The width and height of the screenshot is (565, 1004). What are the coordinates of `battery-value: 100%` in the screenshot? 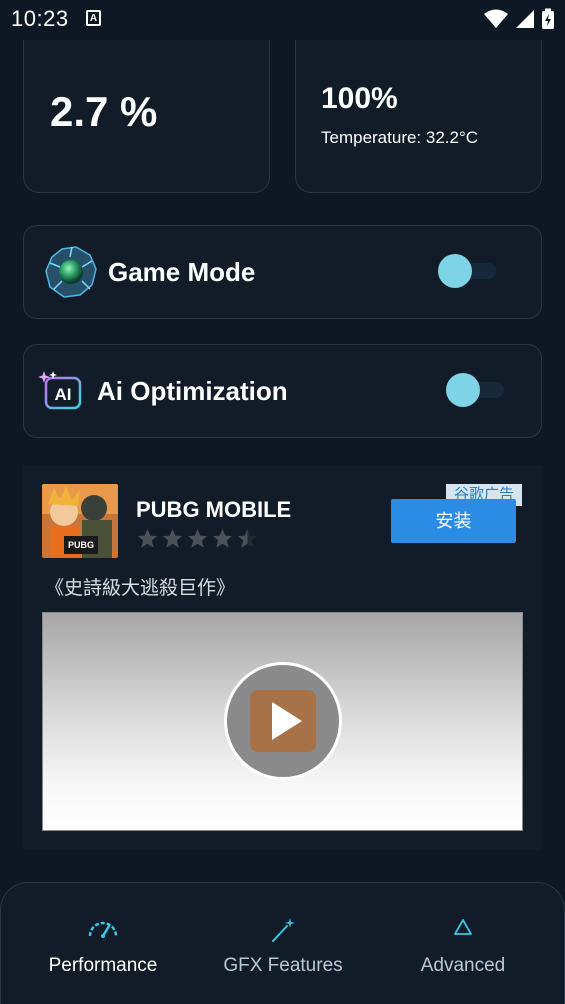 It's located at (359, 98).